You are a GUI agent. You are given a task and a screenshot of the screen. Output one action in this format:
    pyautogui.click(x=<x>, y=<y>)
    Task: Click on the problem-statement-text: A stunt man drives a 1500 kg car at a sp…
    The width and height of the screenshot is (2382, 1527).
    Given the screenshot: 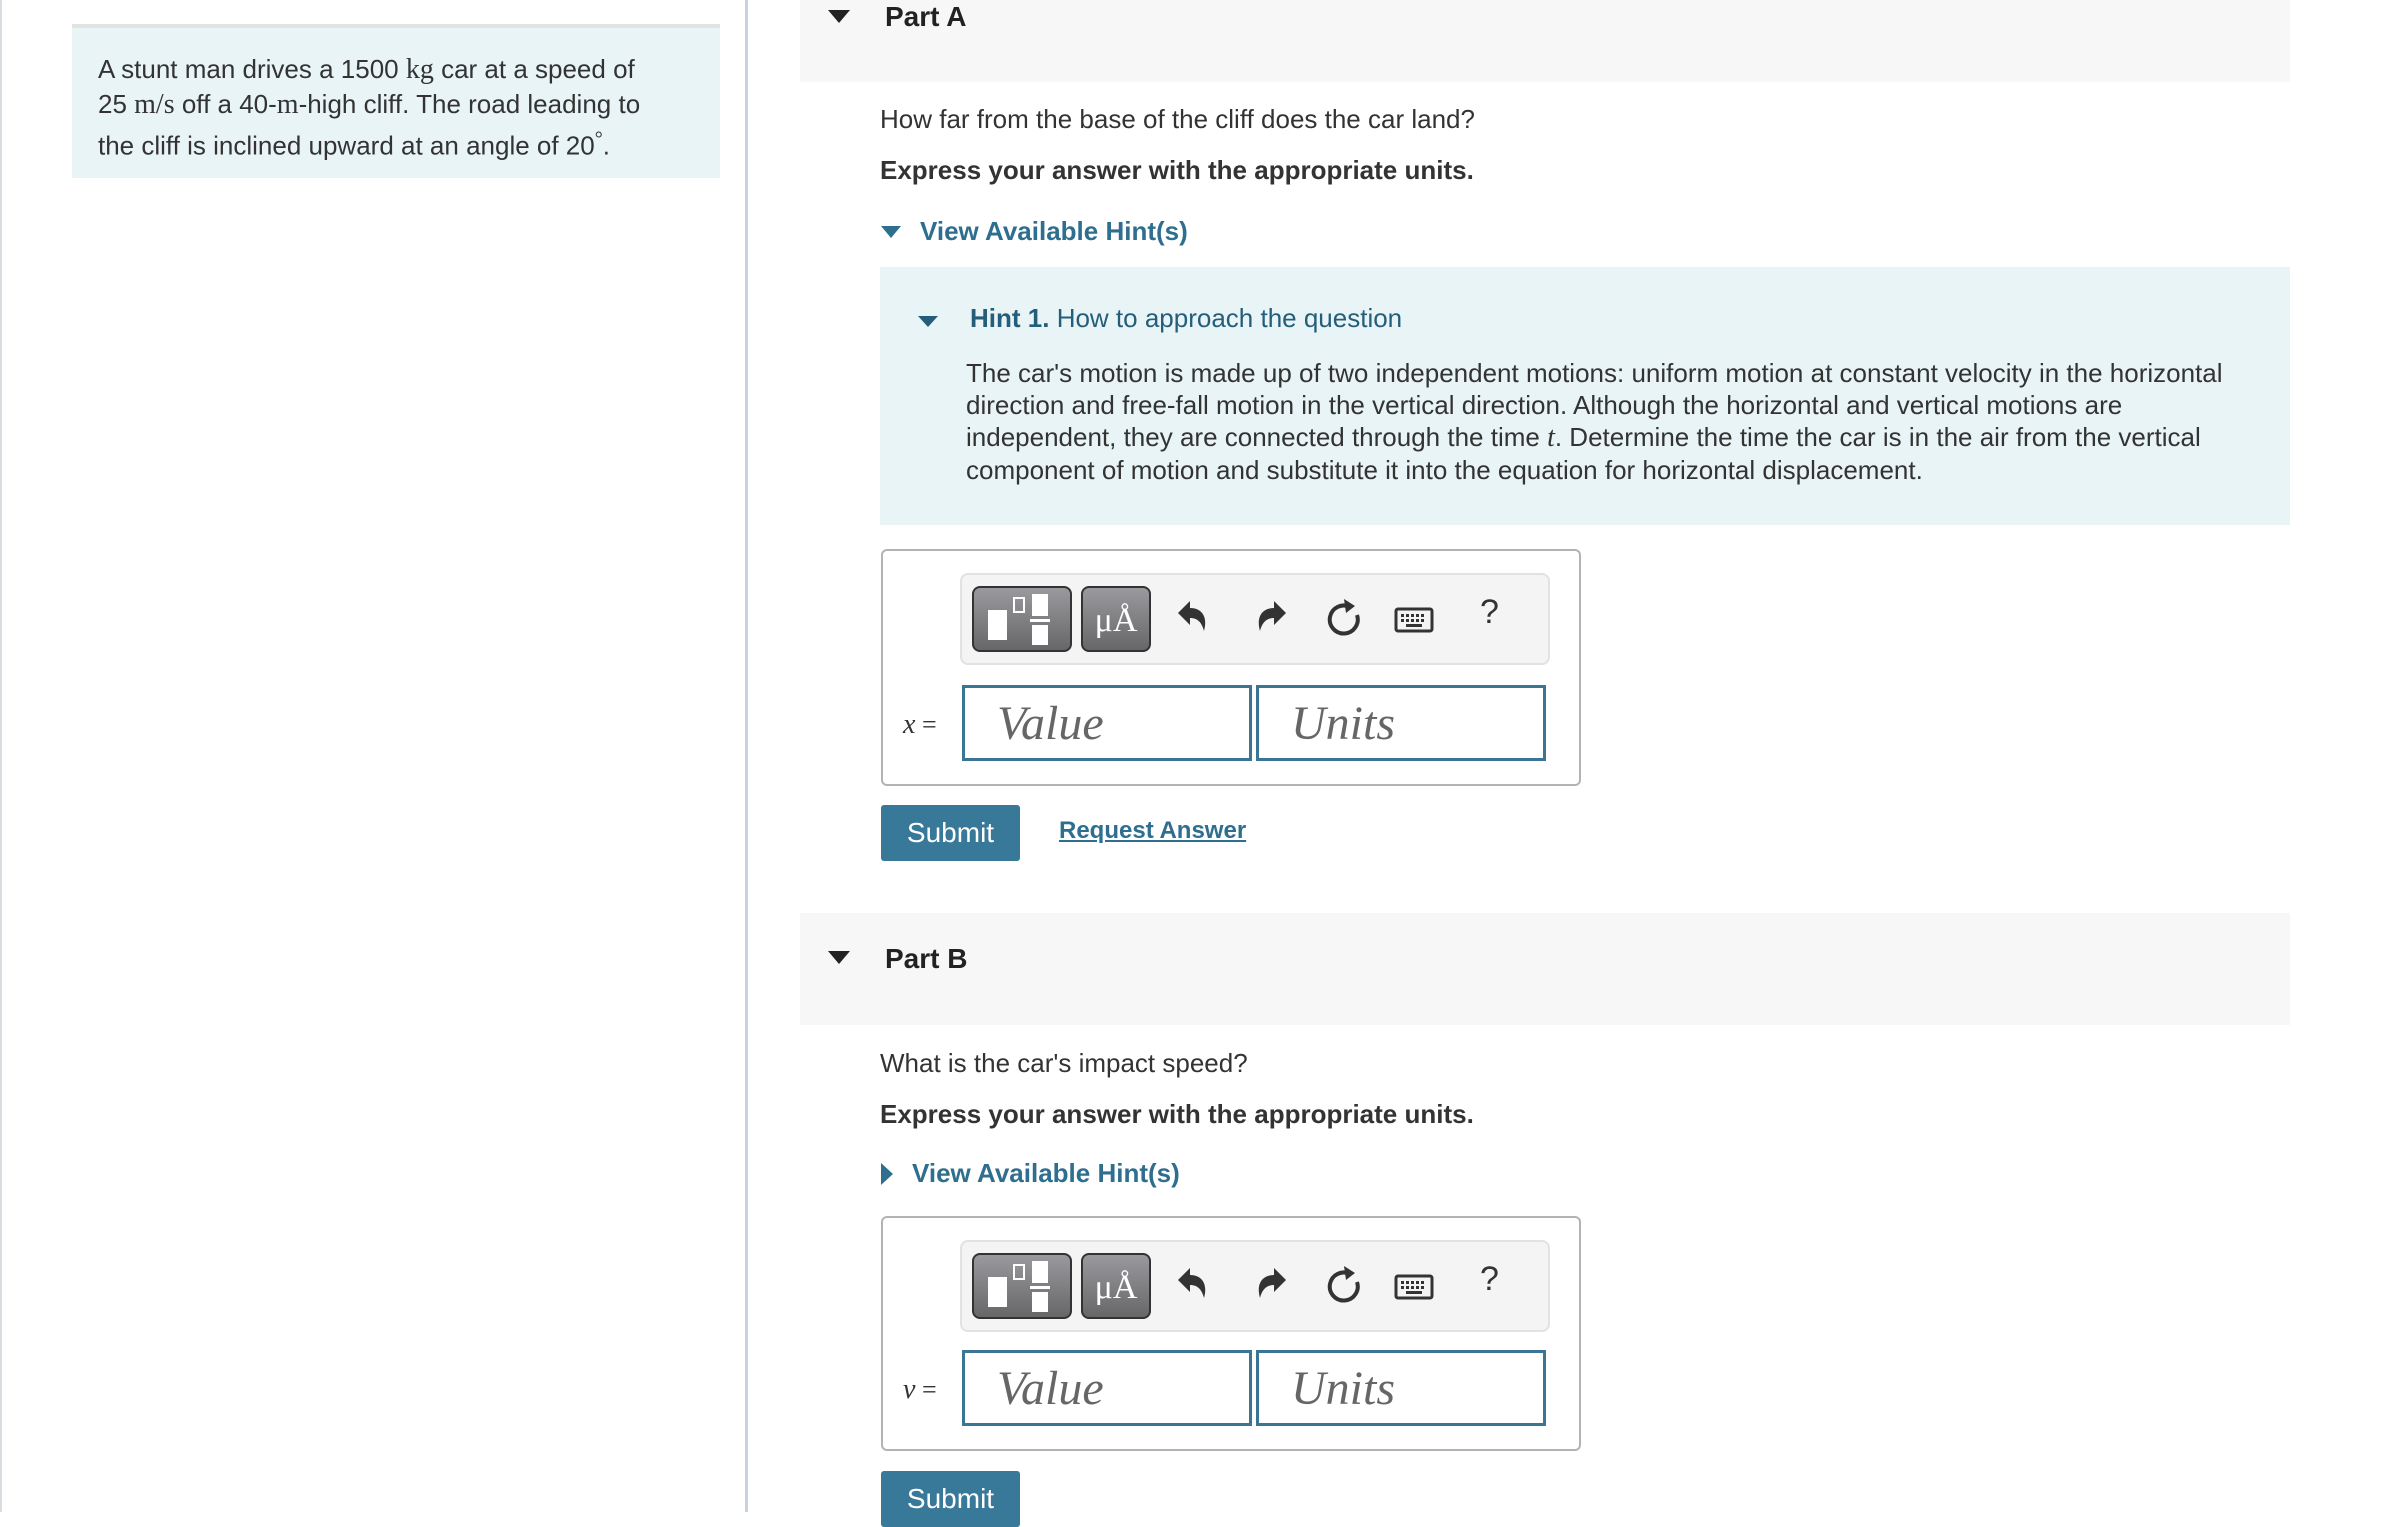 What is the action you would take?
    pyautogui.click(x=369, y=107)
    